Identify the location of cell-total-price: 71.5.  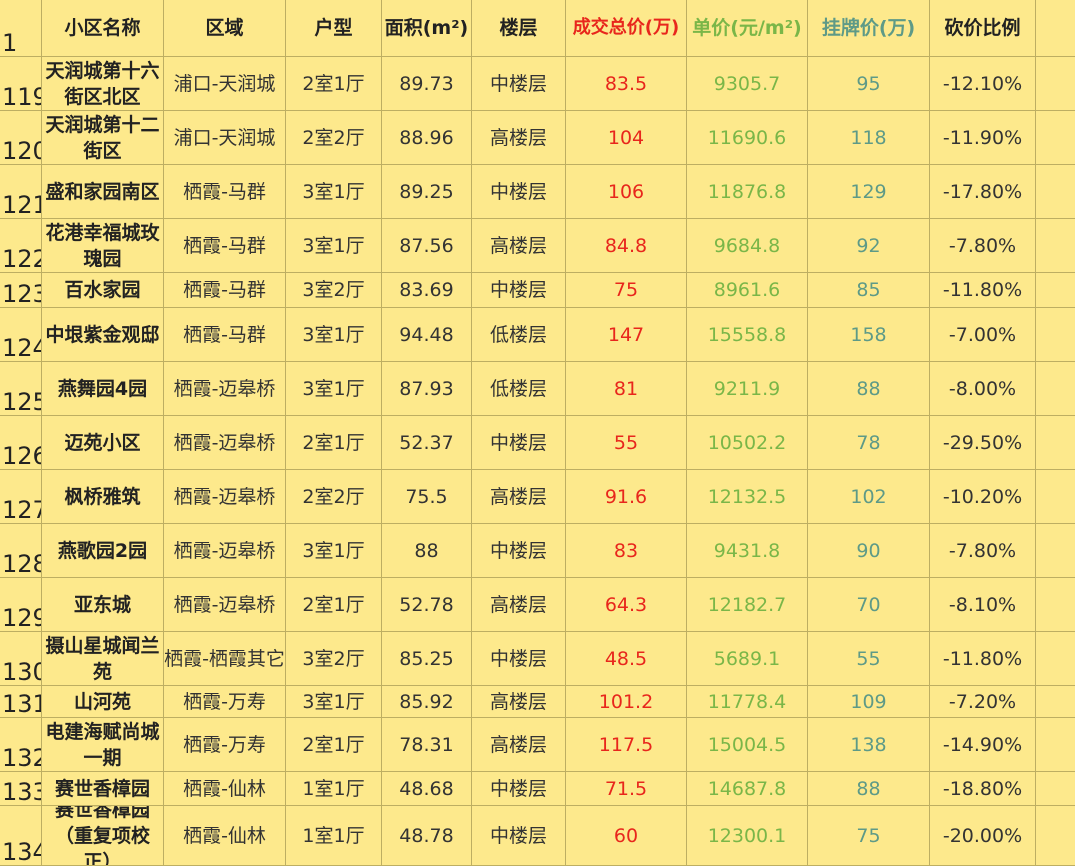
(626, 789).